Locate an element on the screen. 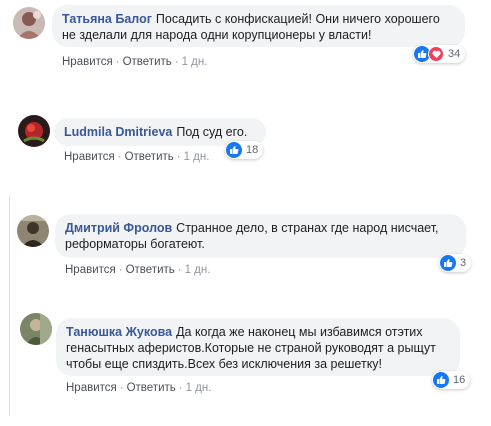 The width and height of the screenshot is (491, 426). reaction-count: 3 is located at coordinates (463, 263).